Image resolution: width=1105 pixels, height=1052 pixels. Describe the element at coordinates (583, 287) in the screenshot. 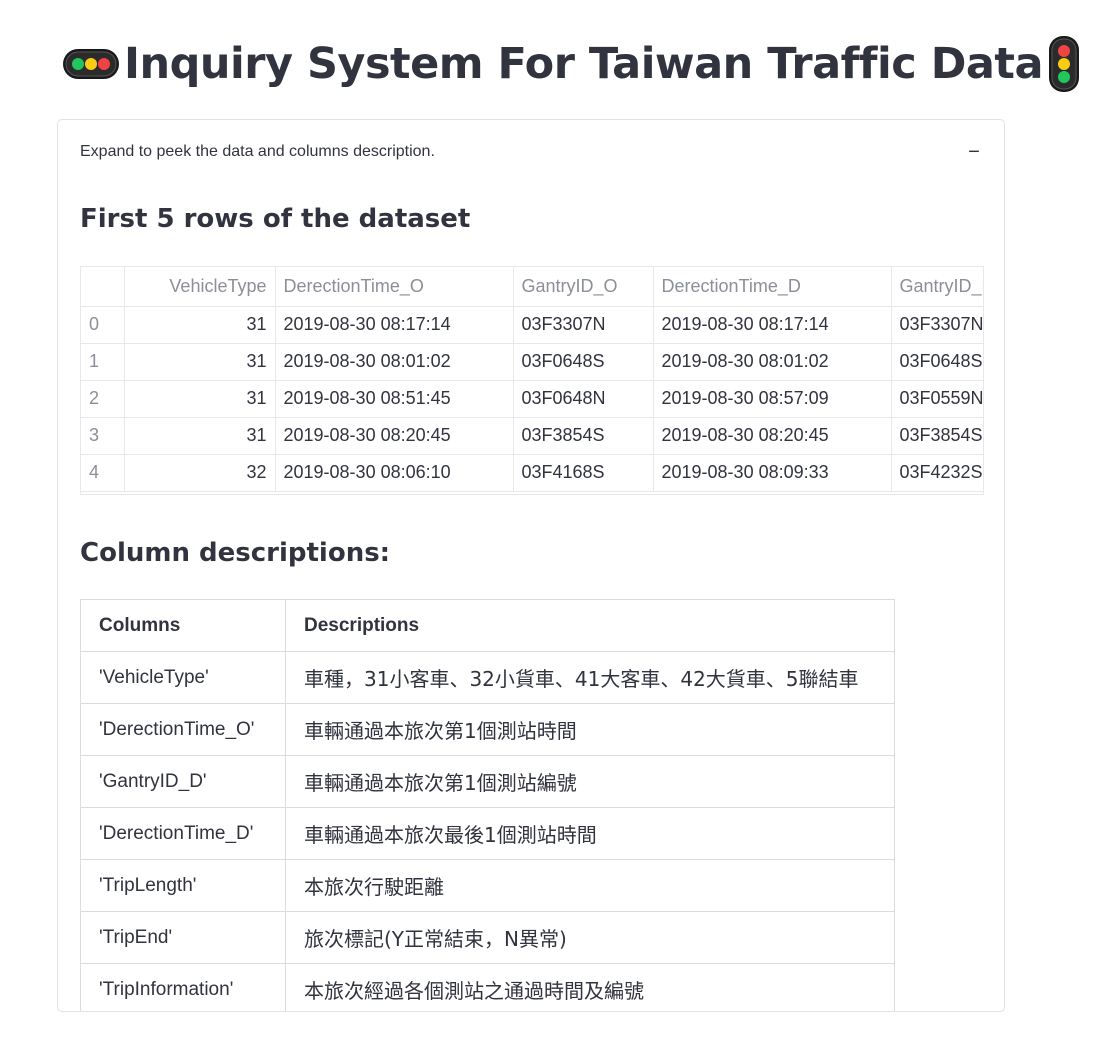

I see `column-header: GantryID_O` at that location.